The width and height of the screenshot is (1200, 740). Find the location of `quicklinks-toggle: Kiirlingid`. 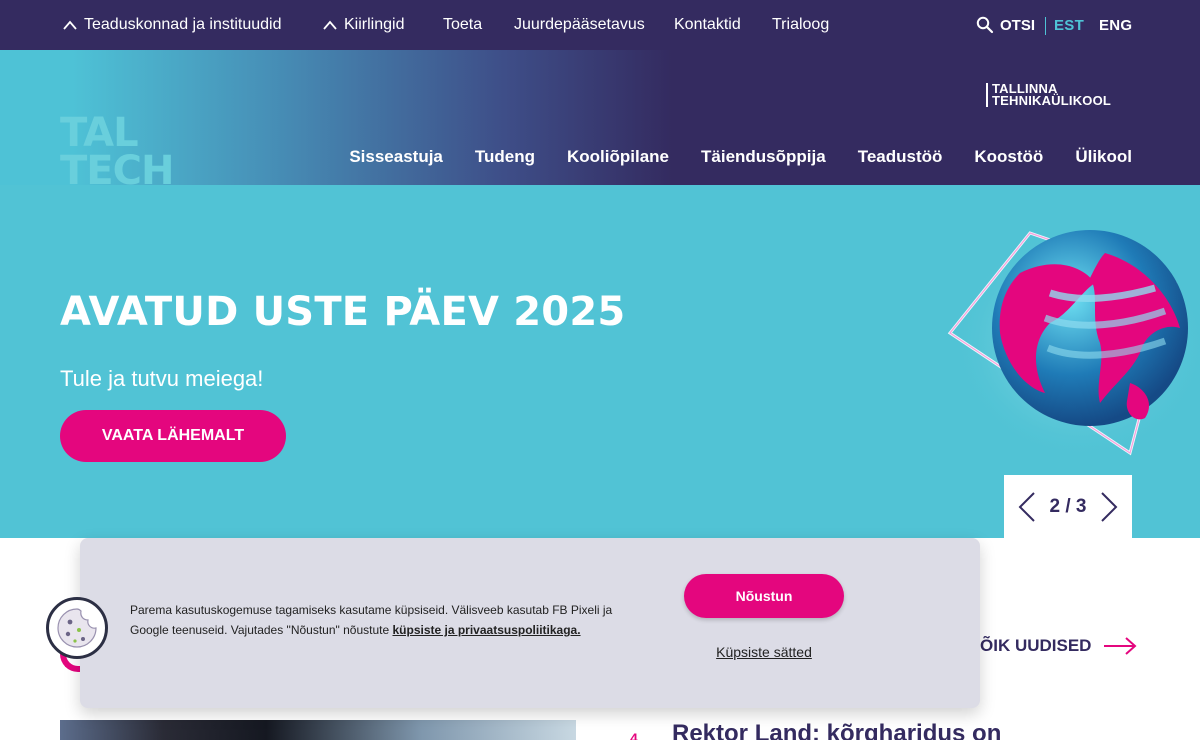

quicklinks-toggle: Kiirlingid is located at coordinates (363, 25).